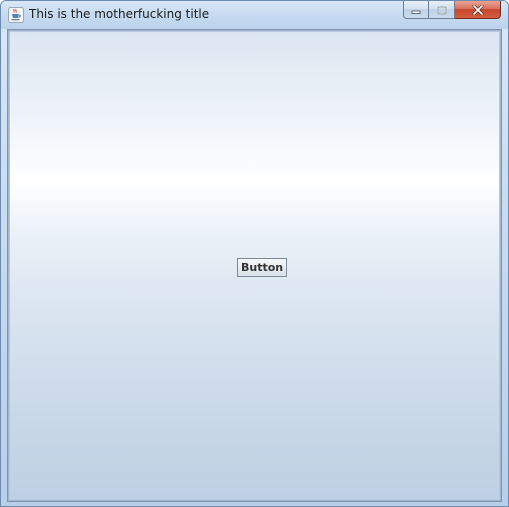  I want to click on close-icon, so click(478, 10).